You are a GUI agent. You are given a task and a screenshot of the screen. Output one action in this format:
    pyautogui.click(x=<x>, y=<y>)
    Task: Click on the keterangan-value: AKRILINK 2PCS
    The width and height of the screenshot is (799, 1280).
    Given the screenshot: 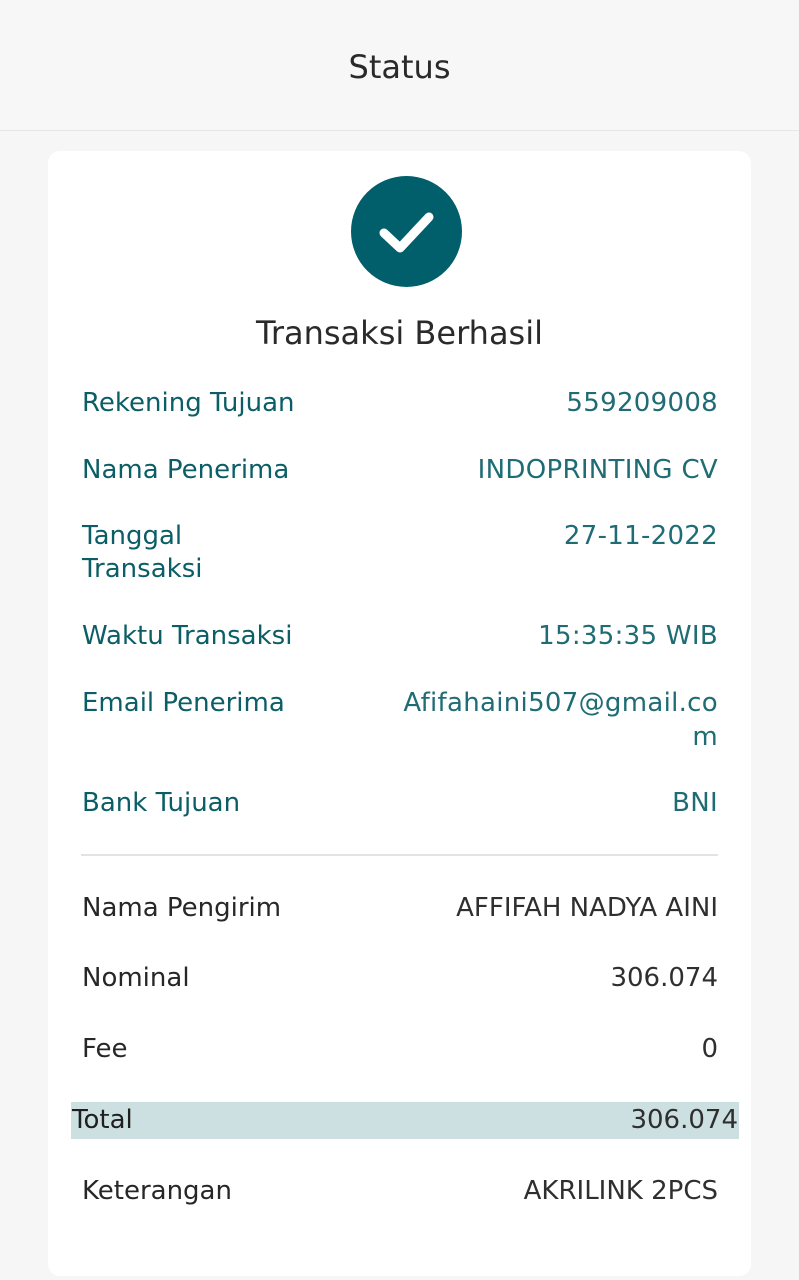 What is the action you would take?
    pyautogui.click(x=620, y=1191)
    